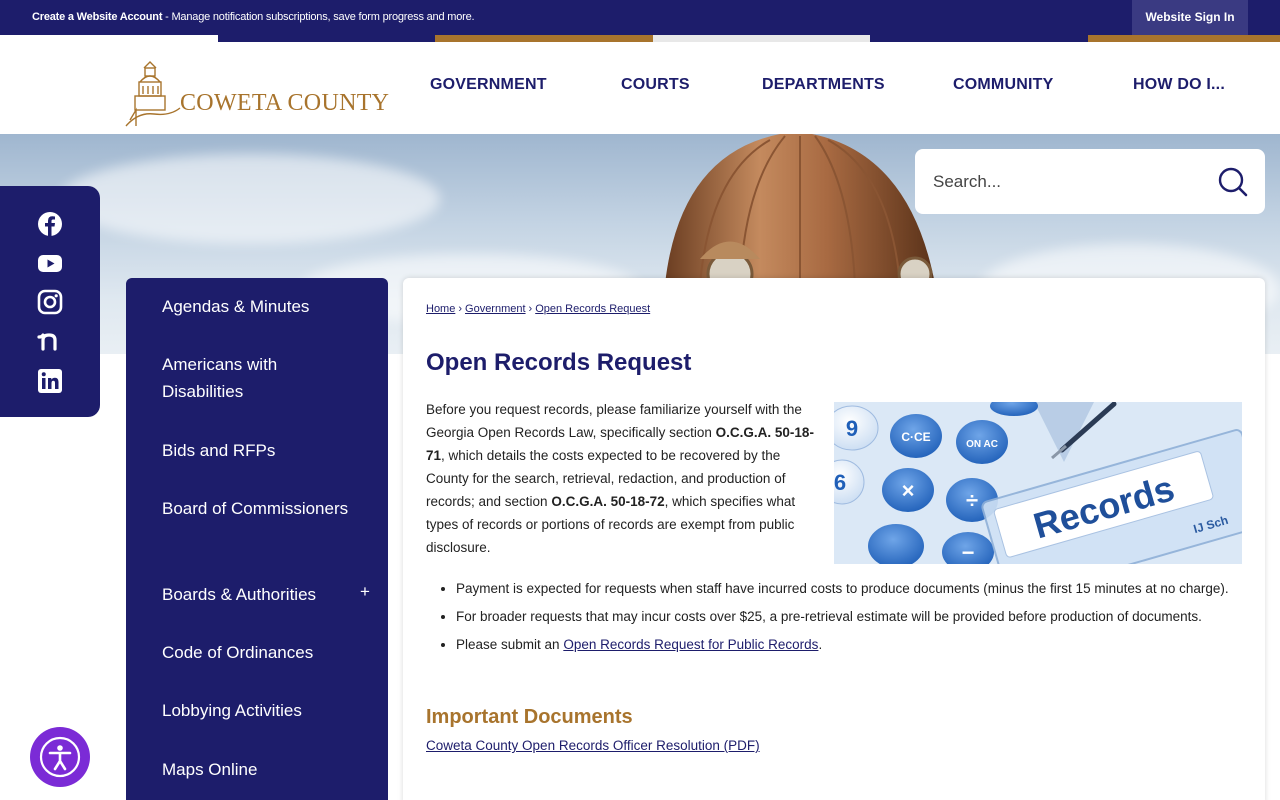 This screenshot has width=1280, height=800. What do you see at coordinates (262, 450) in the screenshot?
I see `sidebar-item-bids-rfps: Bids and RFPs` at bounding box center [262, 450].